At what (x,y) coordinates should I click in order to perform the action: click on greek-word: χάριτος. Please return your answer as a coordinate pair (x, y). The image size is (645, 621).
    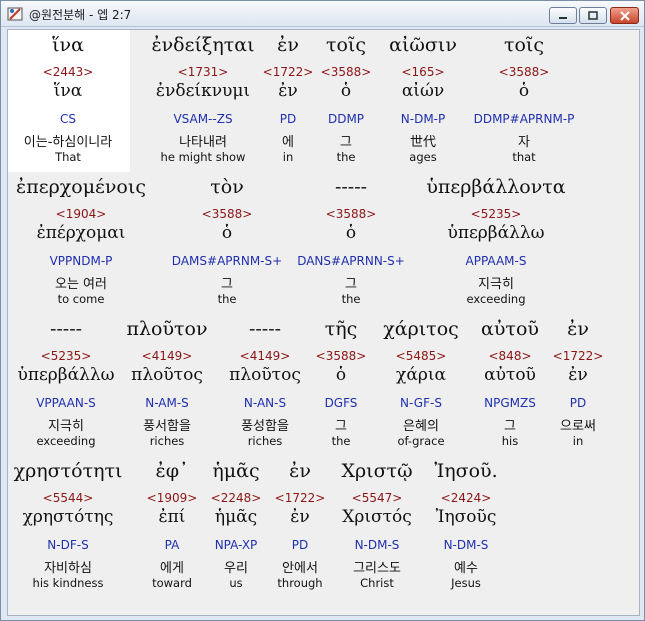
    Looking at the image, I should click on (421, 329).